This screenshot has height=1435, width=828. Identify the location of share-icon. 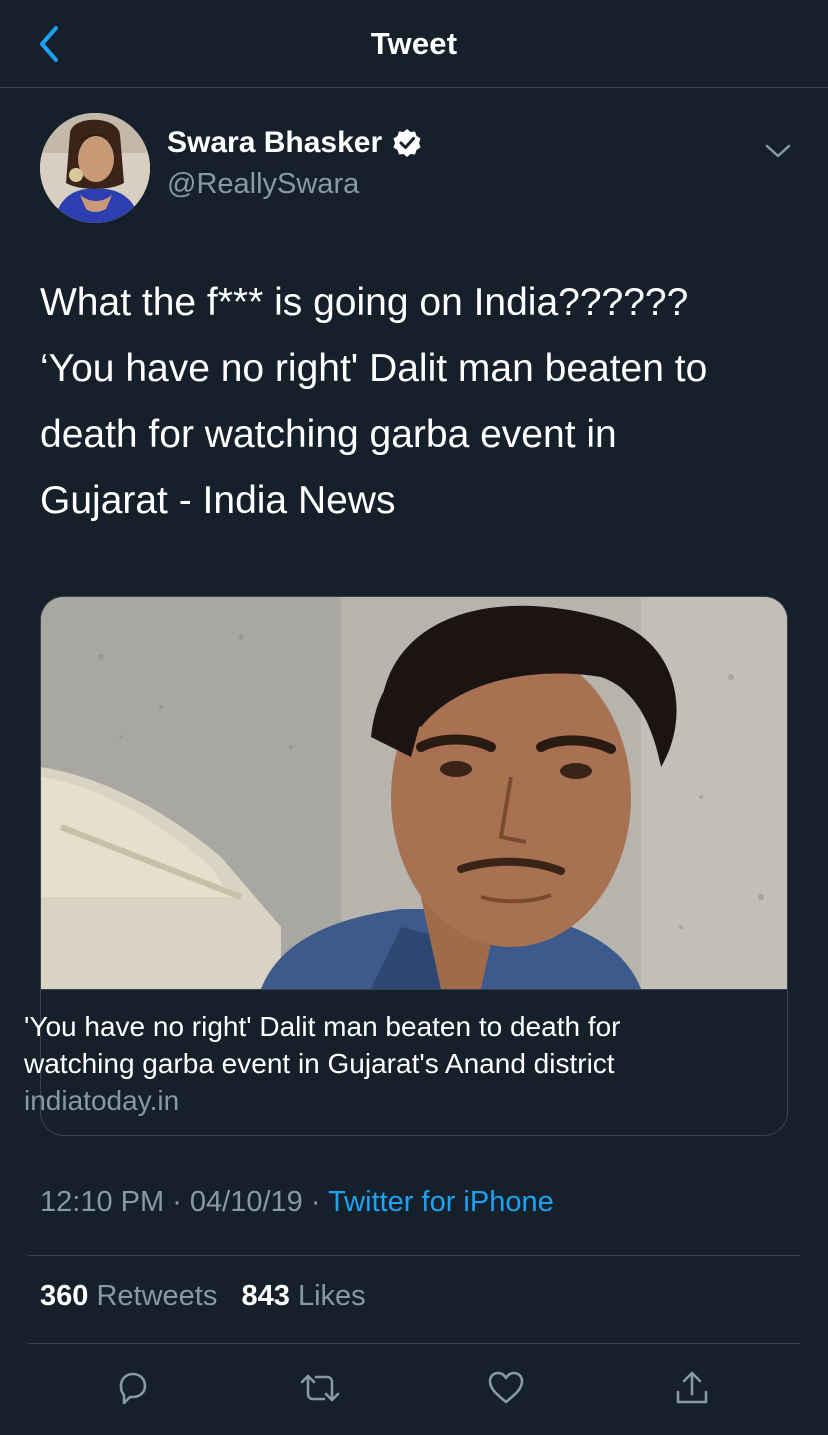
(692, 1387).